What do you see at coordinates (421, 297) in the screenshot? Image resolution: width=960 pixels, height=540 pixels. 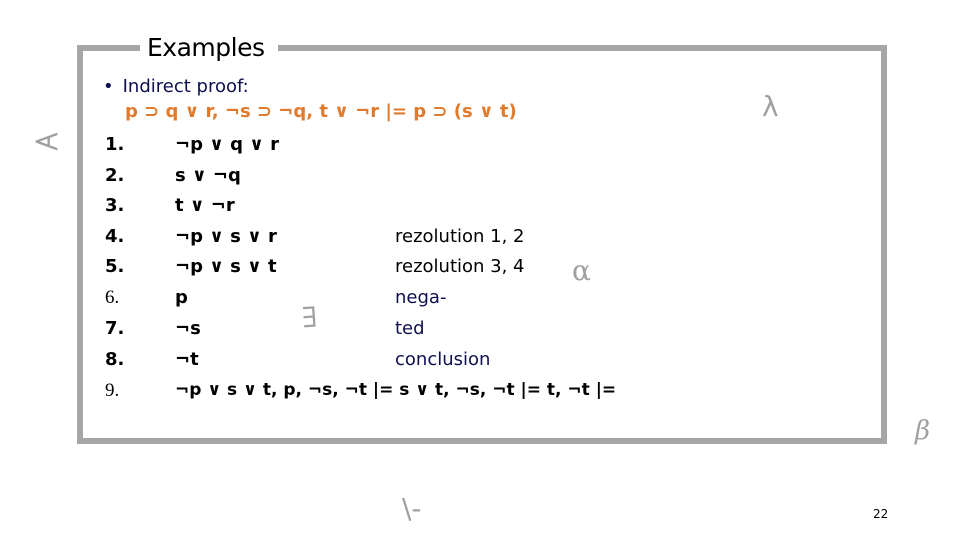 I see `step-note: nega-` at bounding box center [421, 297].